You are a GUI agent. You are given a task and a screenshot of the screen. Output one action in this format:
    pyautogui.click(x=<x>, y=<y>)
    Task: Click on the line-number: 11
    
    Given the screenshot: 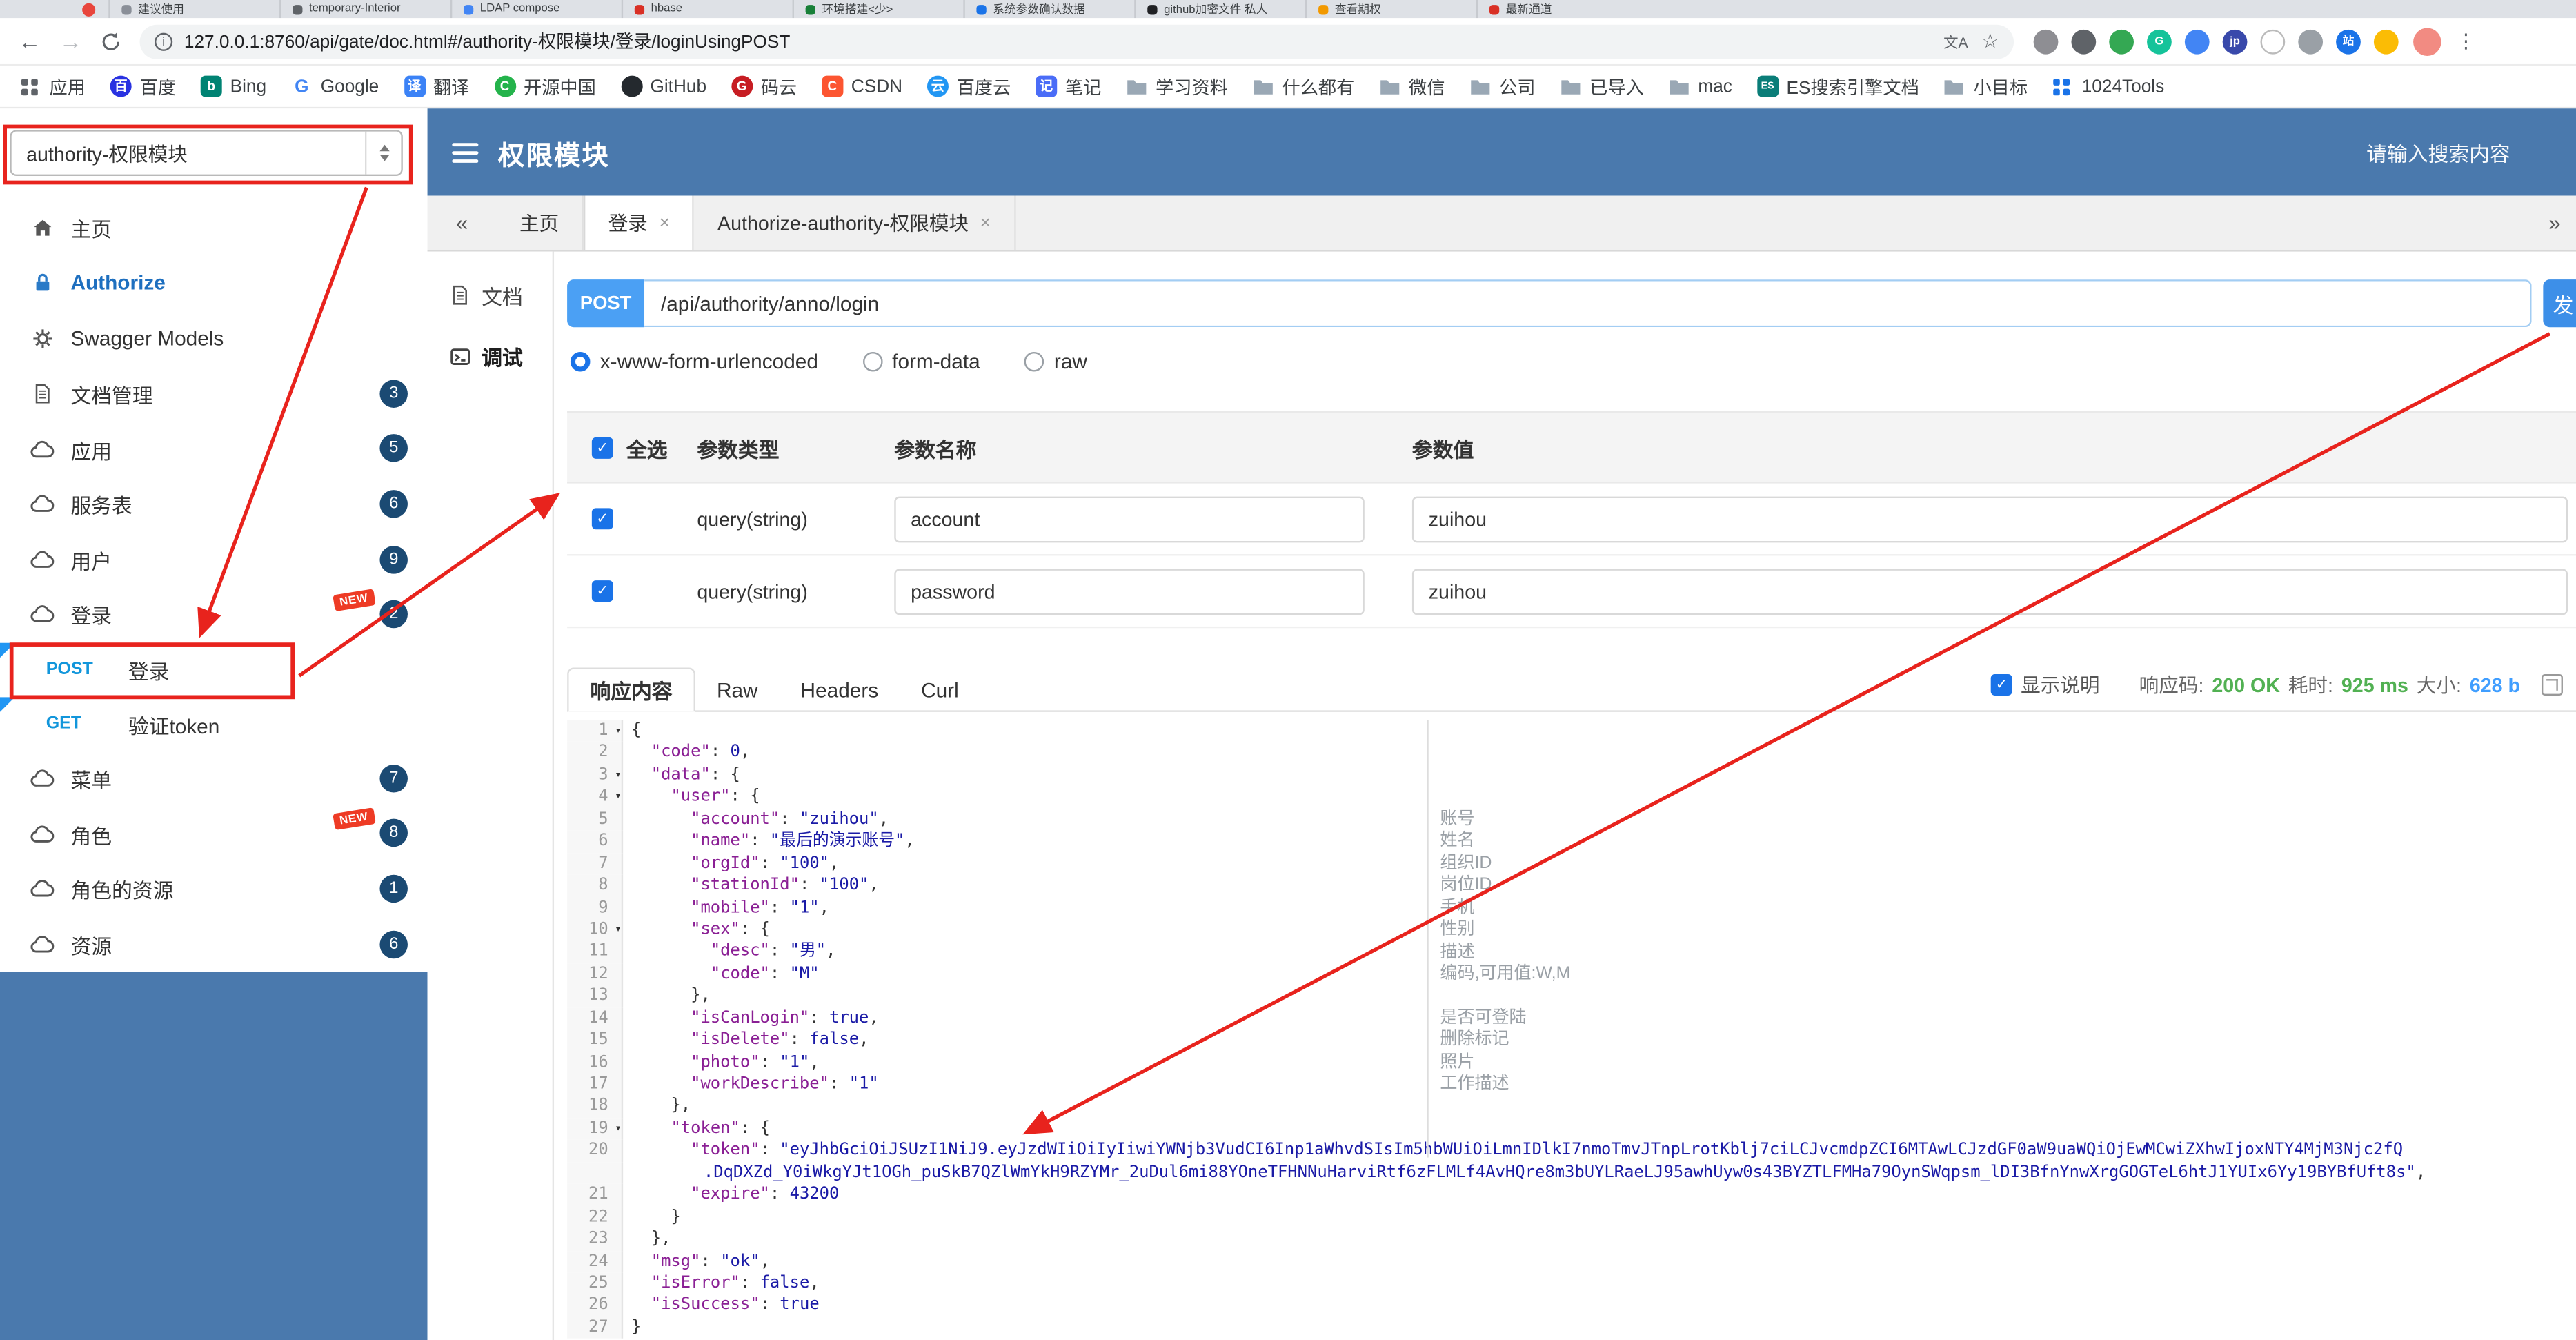 What is the action you would take?
    pyautogui.click(x=595, y=951)
    